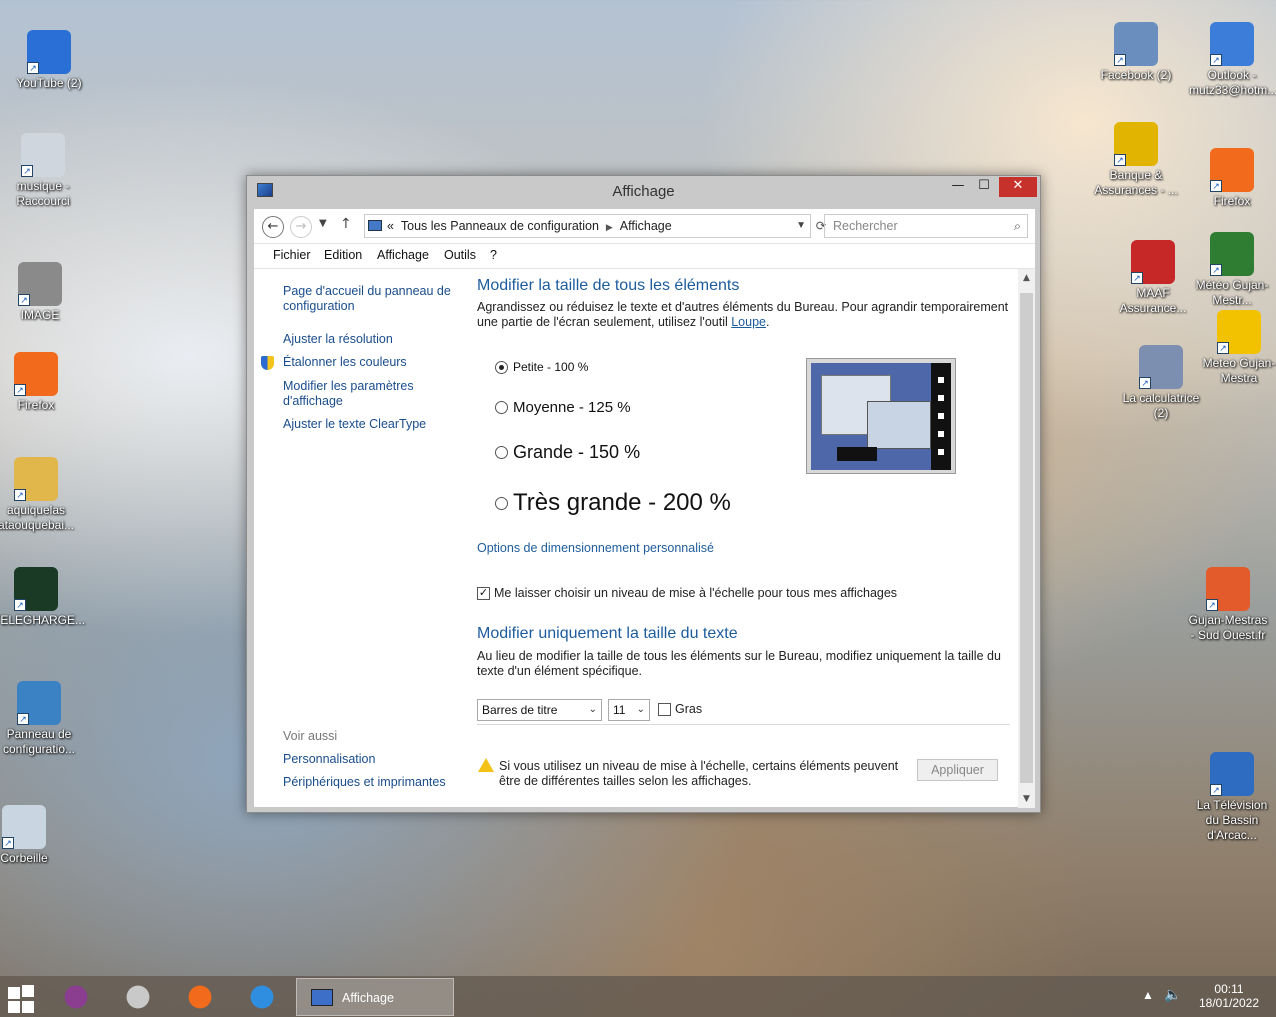 Image resolution: width=1276 pixels, height=1017 pixels. Describe the element at coordinates (958, 187) in the screenshot. I see `minimize-button: —` at that location.